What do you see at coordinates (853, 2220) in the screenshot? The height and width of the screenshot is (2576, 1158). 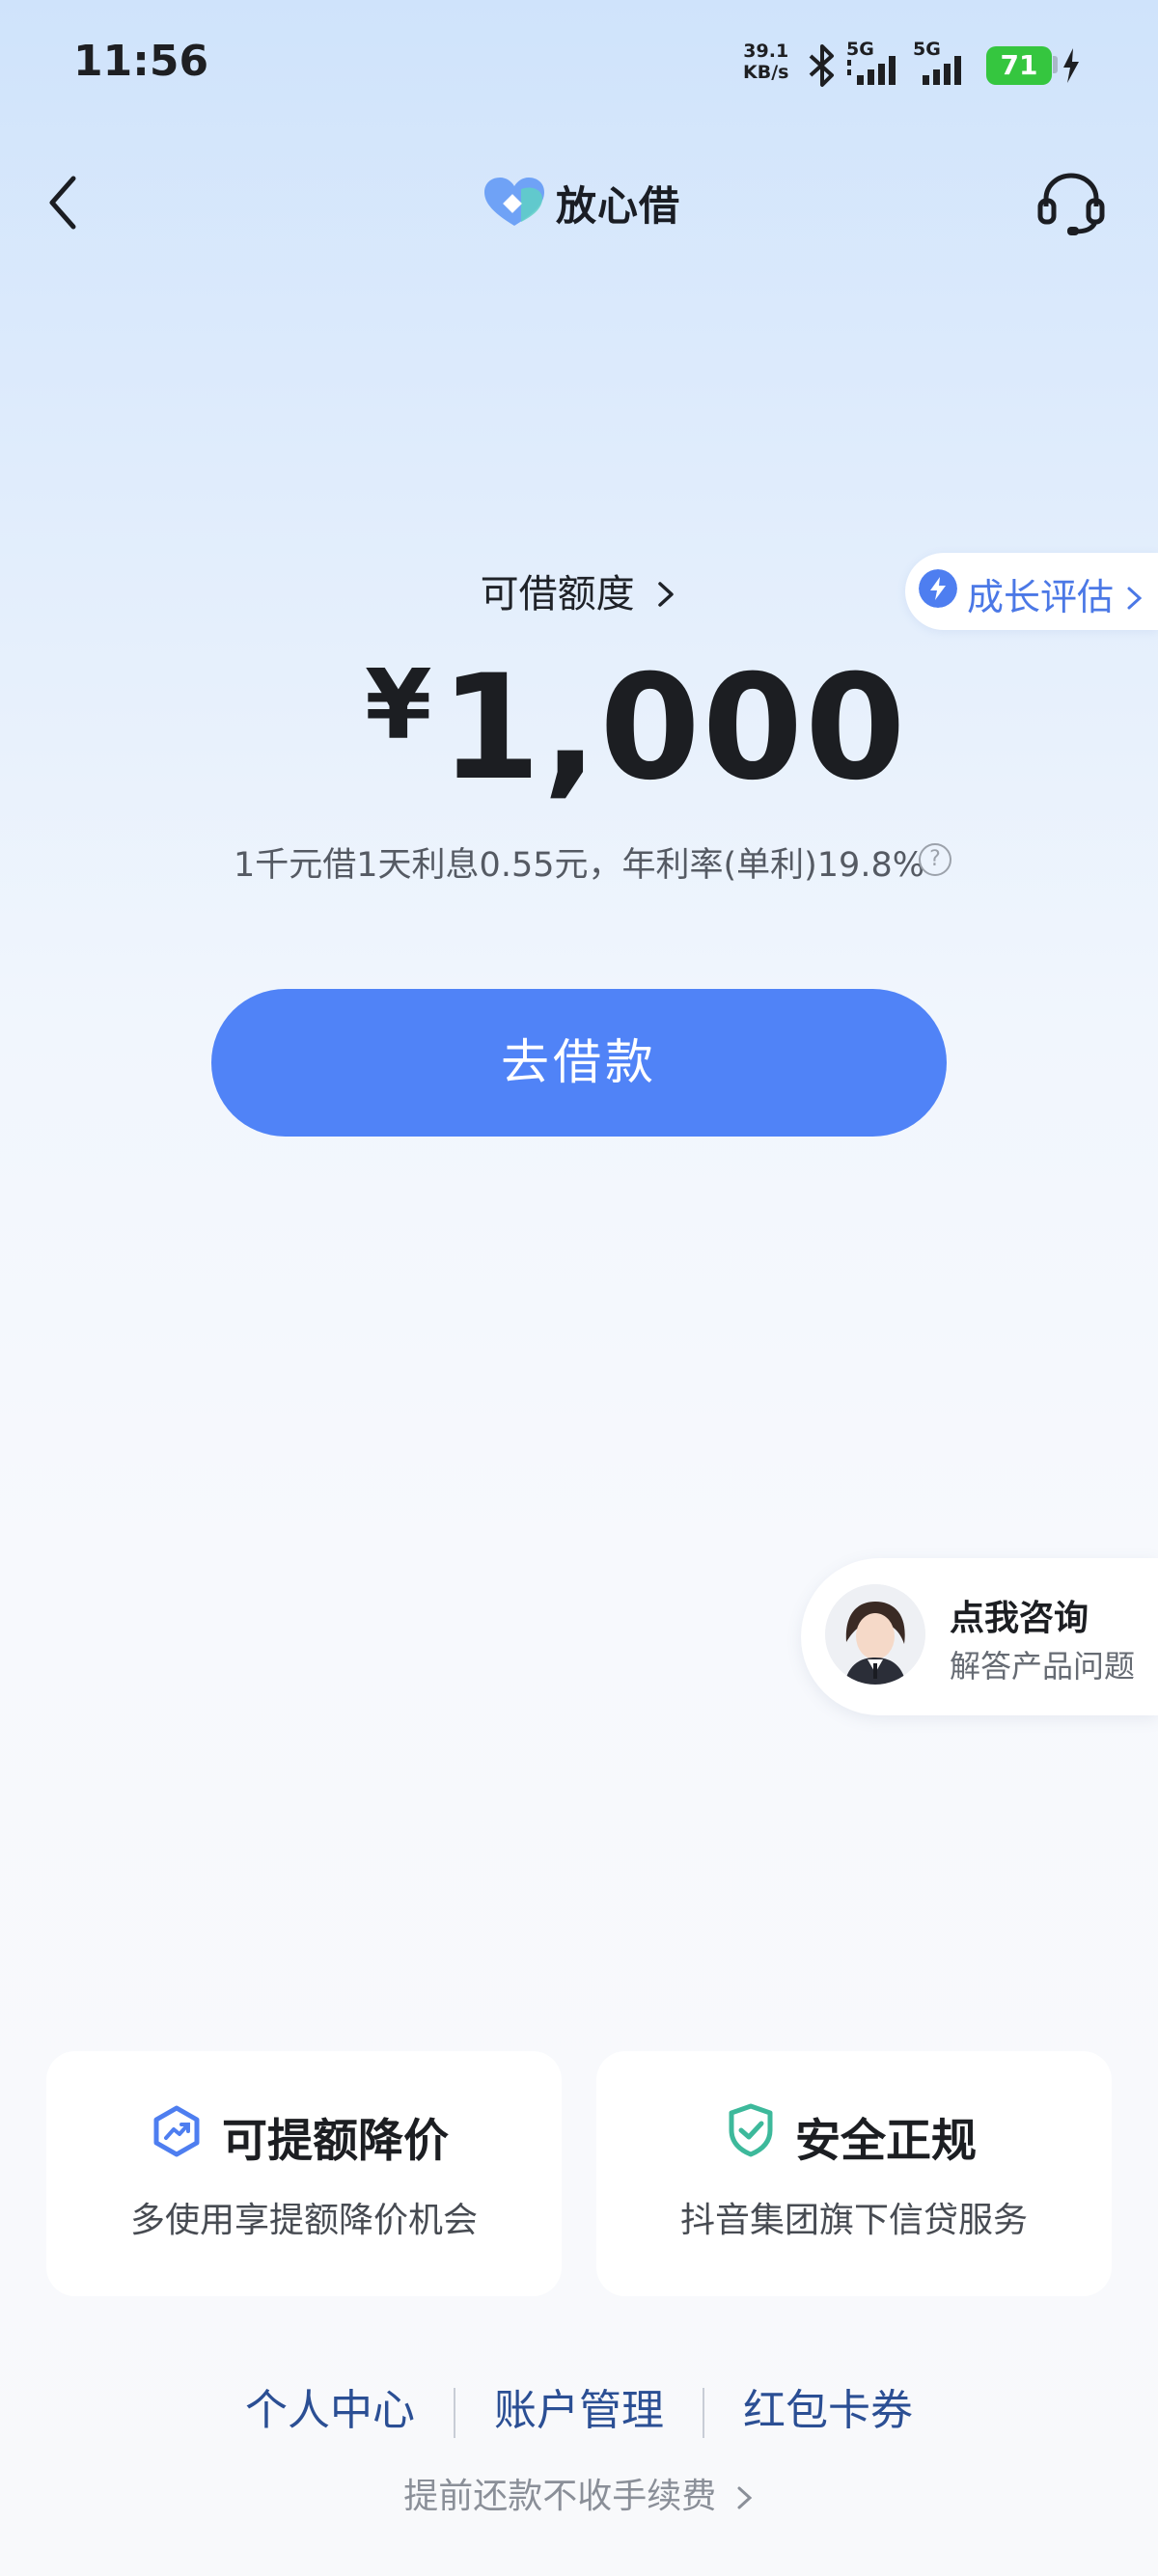 I see `feature-subtitle: 抖音集团旗下信贷服务` at bounding box center [853, 2220].